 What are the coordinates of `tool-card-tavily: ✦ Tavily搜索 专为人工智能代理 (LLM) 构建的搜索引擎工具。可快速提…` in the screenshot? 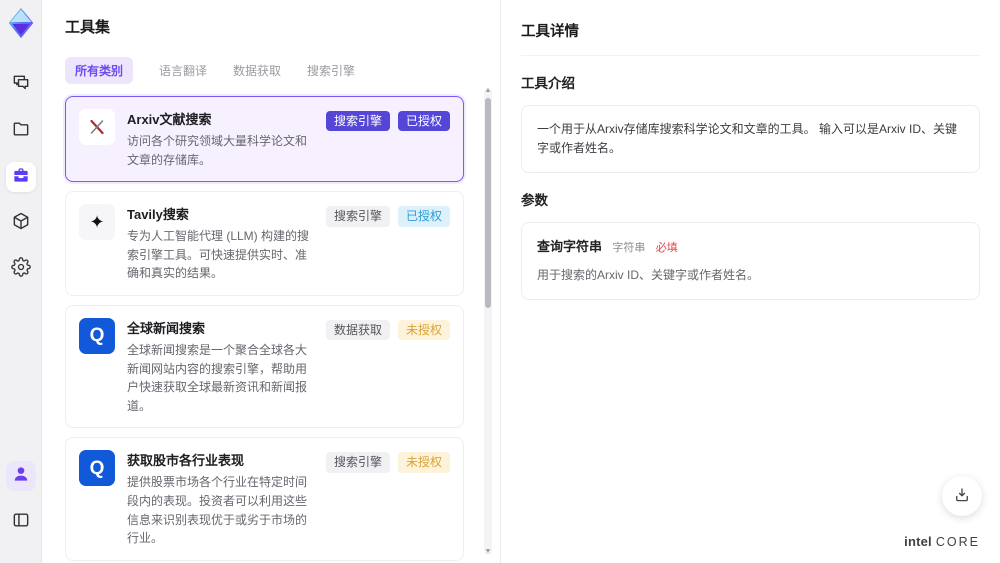 It's located at (264, 243).